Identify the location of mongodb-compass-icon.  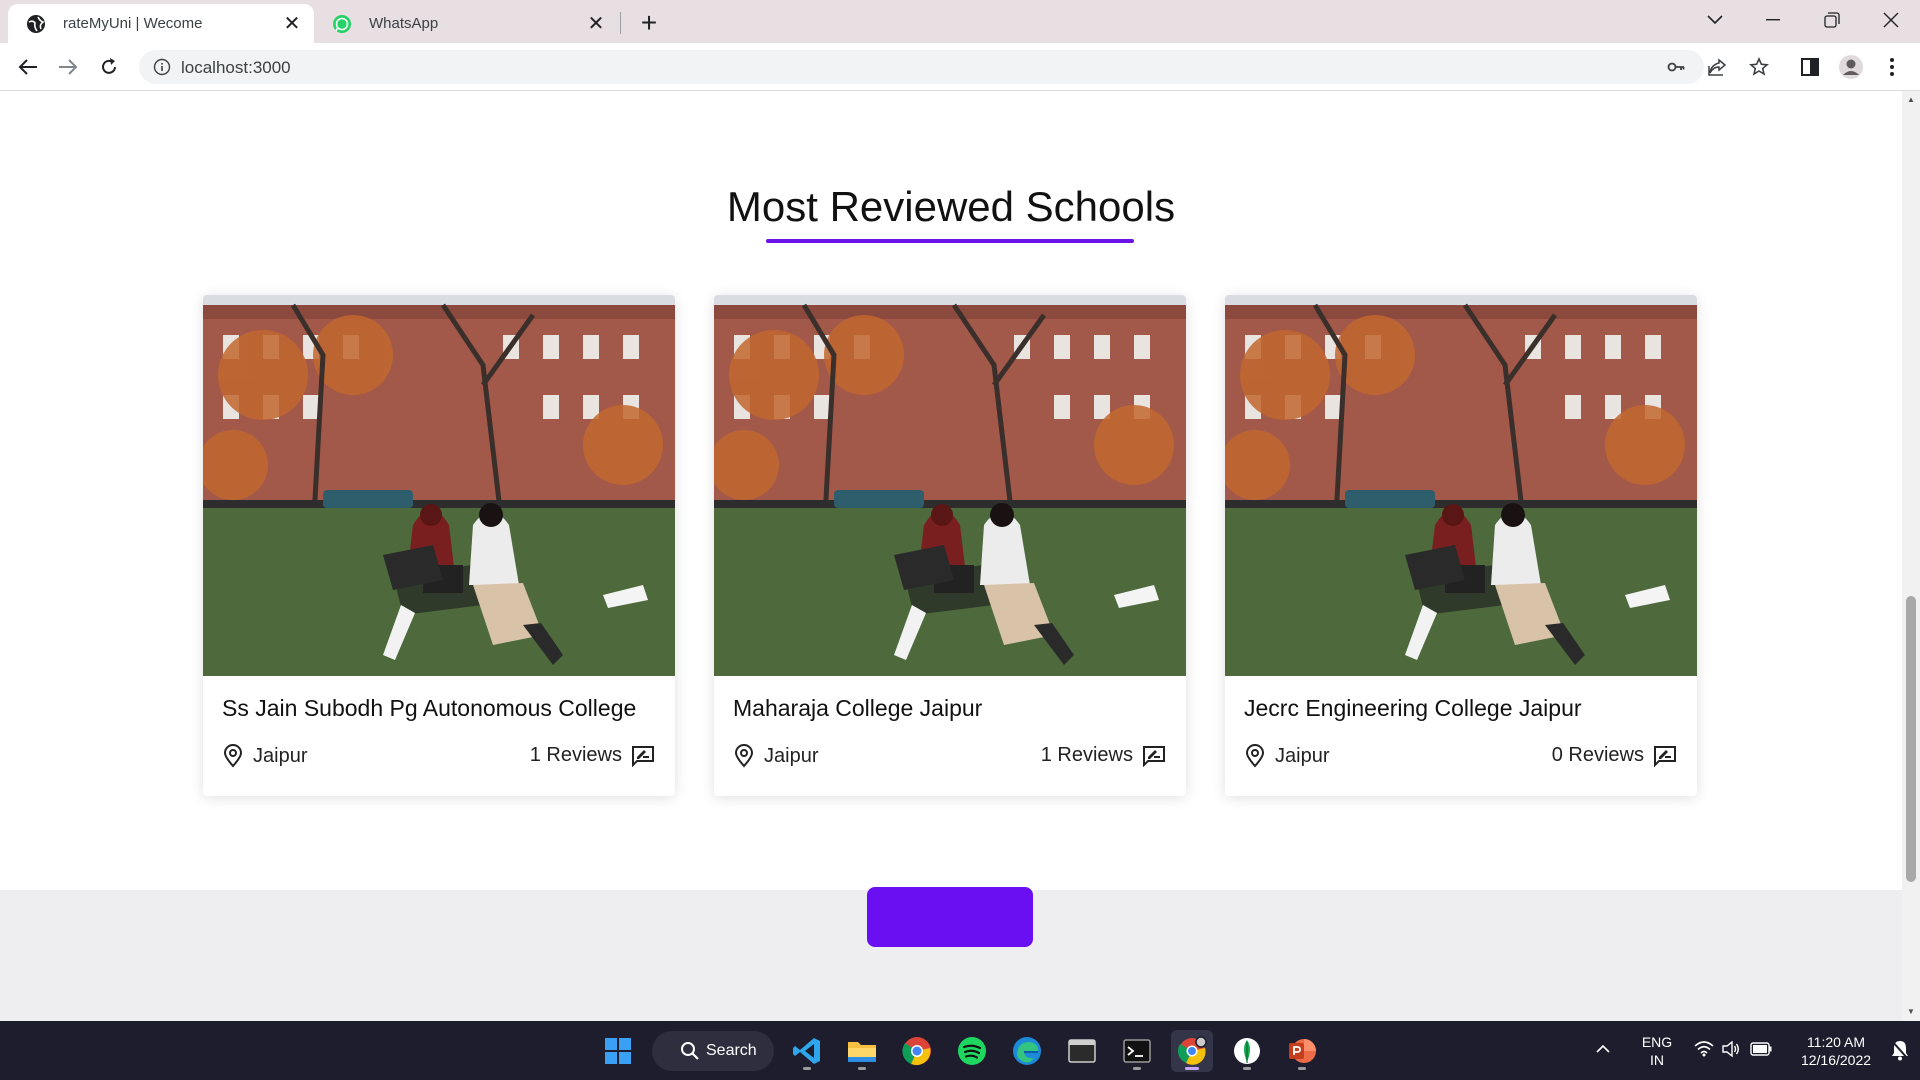
(1247, 1051).